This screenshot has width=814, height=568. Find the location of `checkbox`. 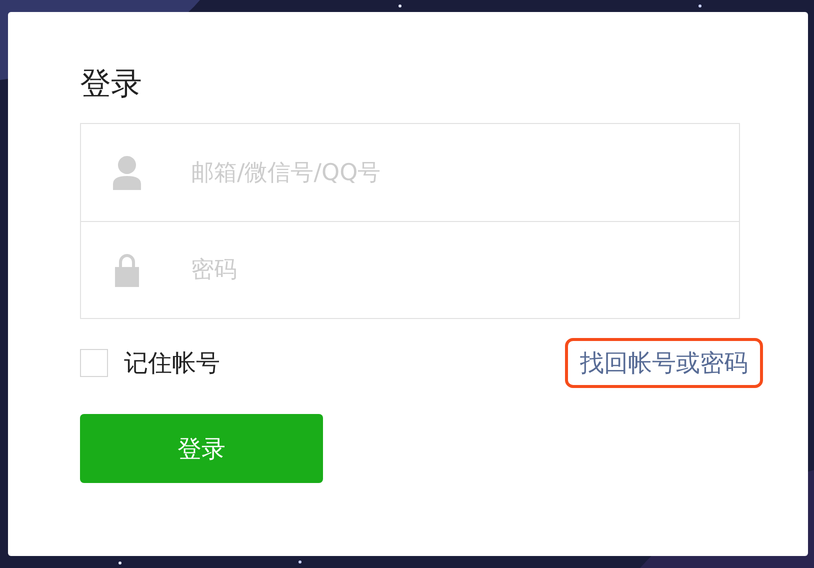

checkbox is located at coordinates (94, 363).